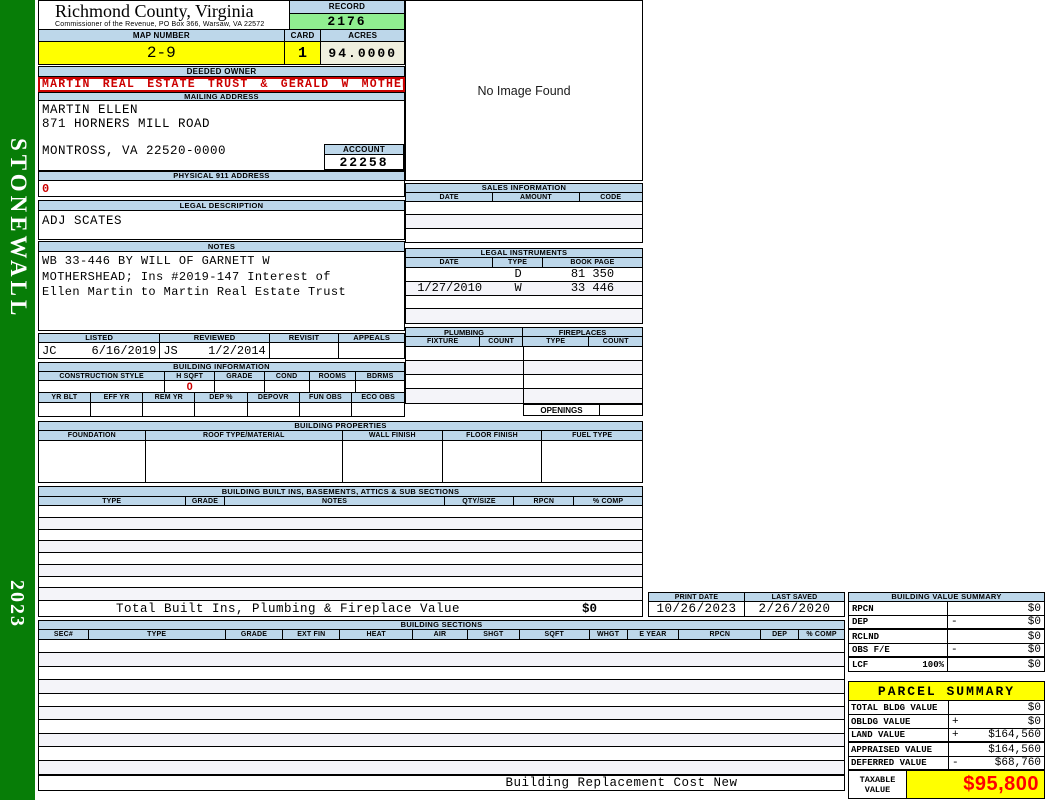 The image size is (1050, 800). What do you see at coordinates (1001, 784) in the screenshot?
I see `taxable-value: $95,800` at bounding box center [1001, 784].